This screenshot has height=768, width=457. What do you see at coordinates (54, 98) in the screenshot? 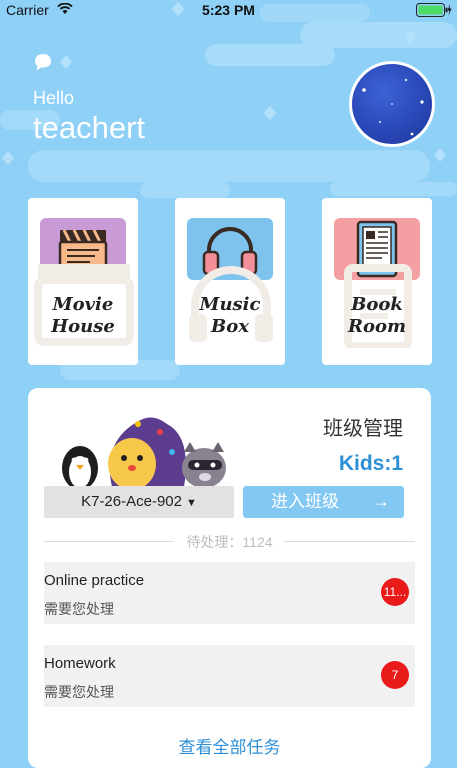
I see `greeting-text: Hello` at bounding box center [54, 98].